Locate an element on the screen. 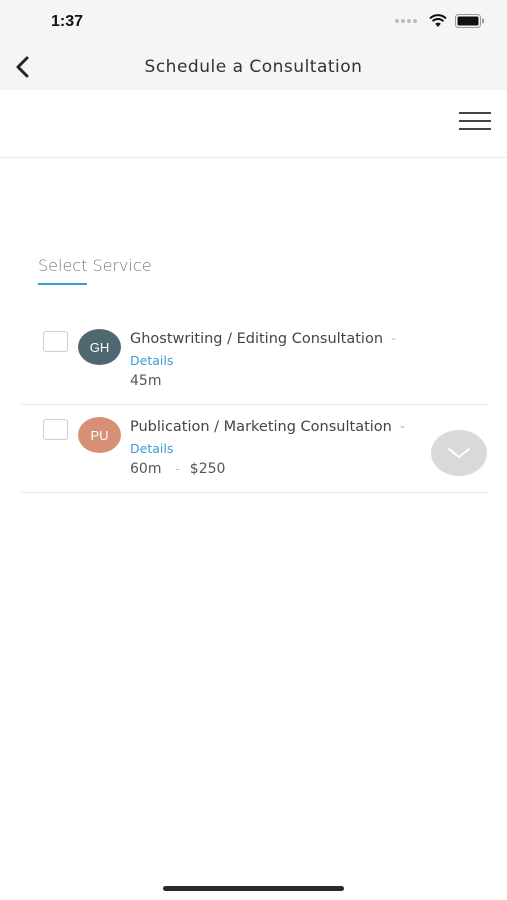  status-time: 1:37 is located at coordinates (67, 21).